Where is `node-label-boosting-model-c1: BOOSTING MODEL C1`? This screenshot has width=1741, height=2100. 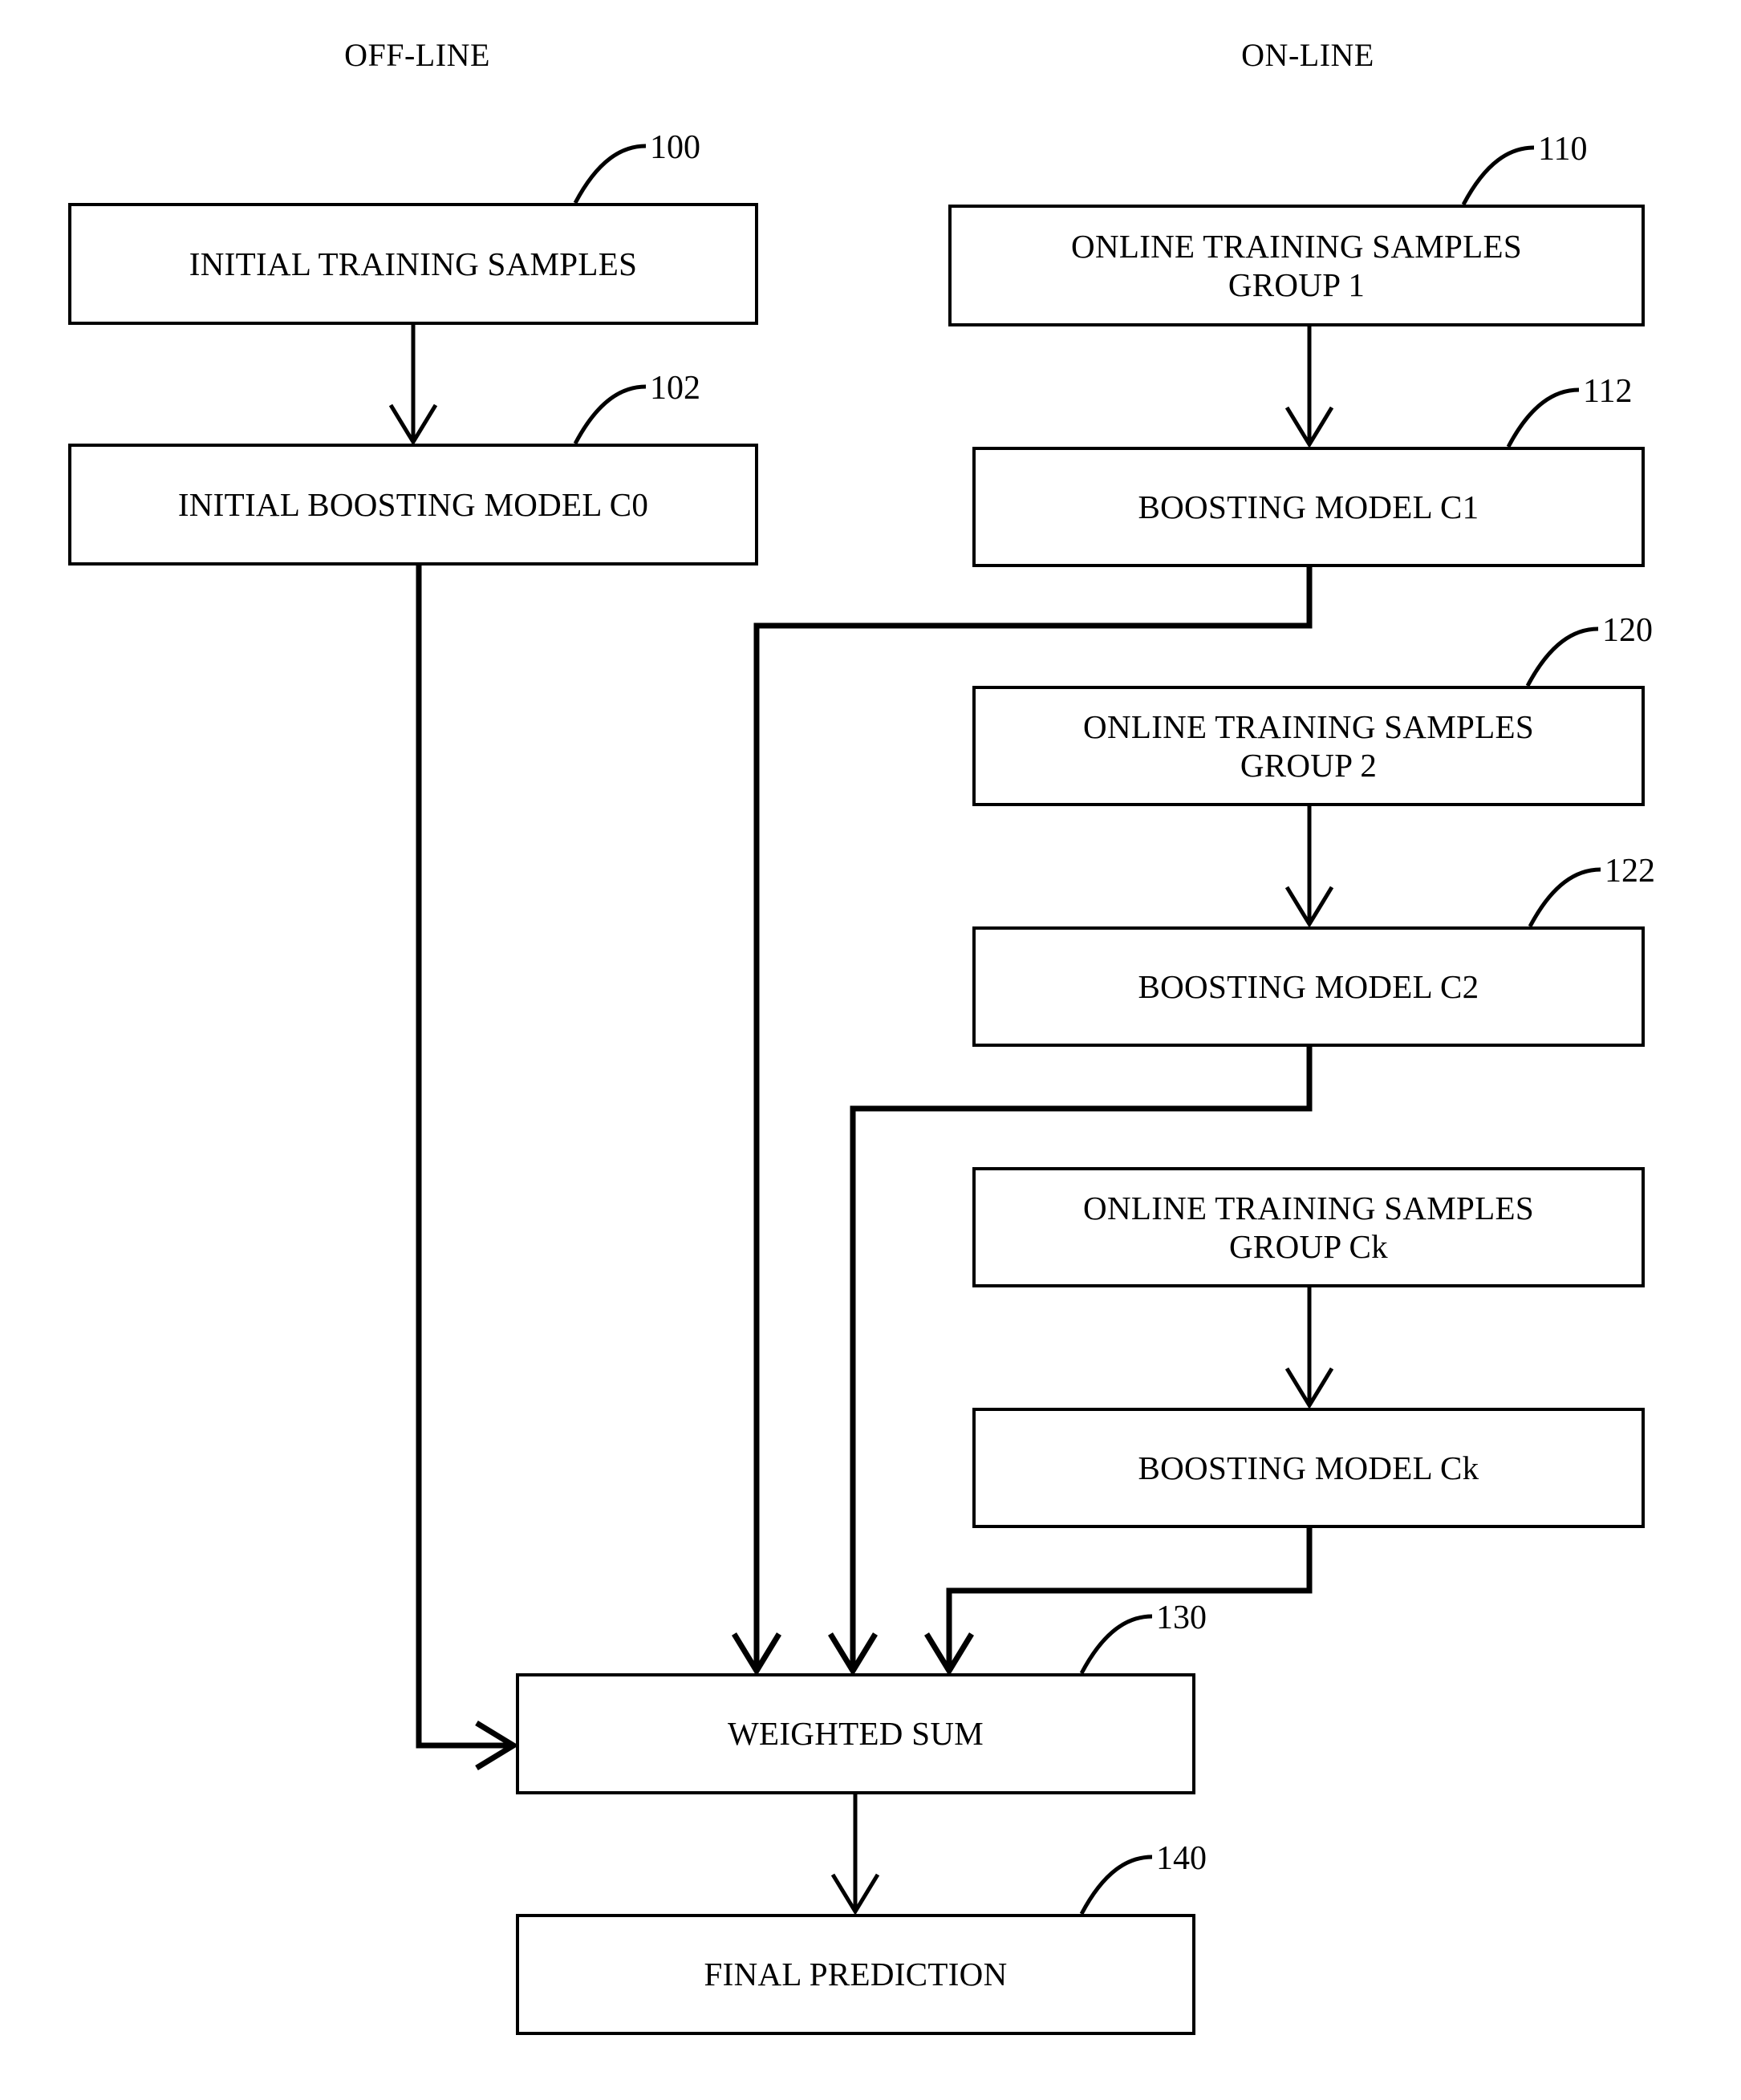
node-label-boosting-model-c1: BOOSTING MODEL C1 is located at coordinates (1308, 506).